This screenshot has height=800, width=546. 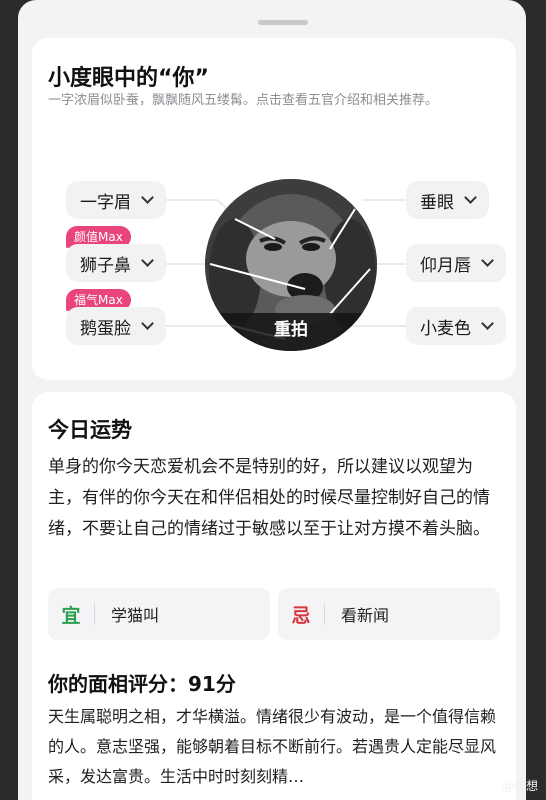 What do you see at coordinates (291, 332) in the screenshot?
I see `retake-button: 重拍` at bounding box center [291, 332].